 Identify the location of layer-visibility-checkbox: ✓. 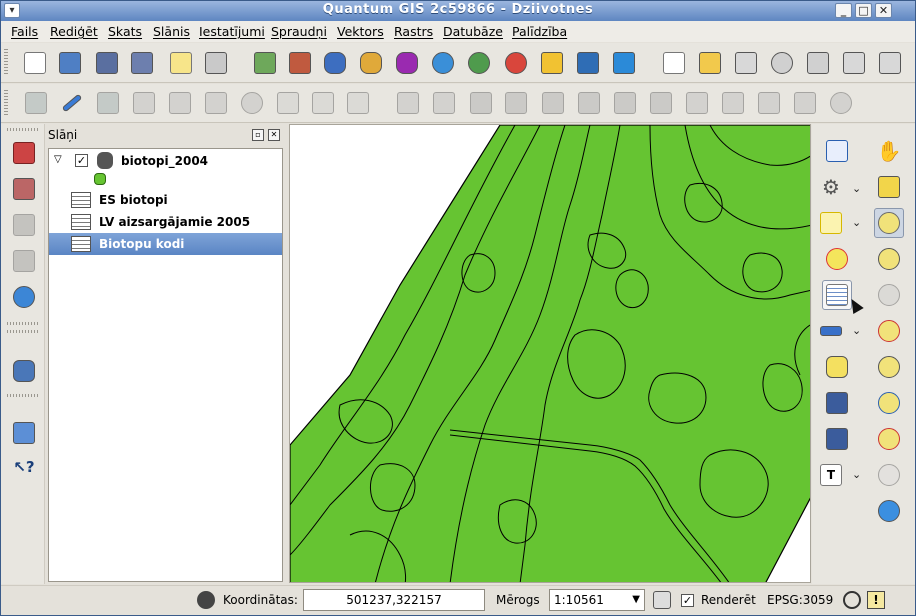
(81, 160).